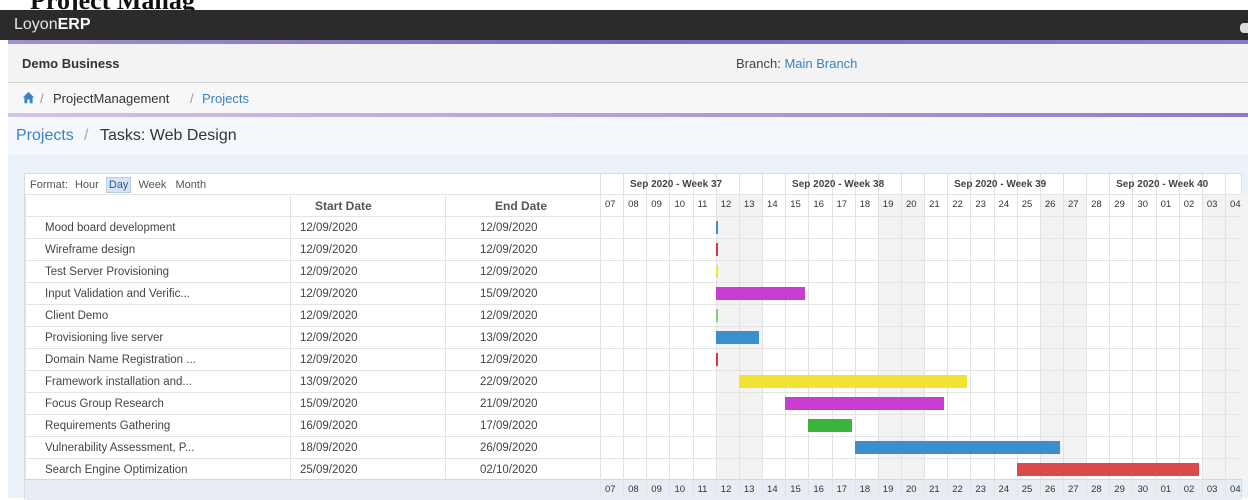  Describe the element at coordinates (633, 249) in the screenshot. I see `task-row: Wireframe design 12/09/2020 12/09/2020` at that location.